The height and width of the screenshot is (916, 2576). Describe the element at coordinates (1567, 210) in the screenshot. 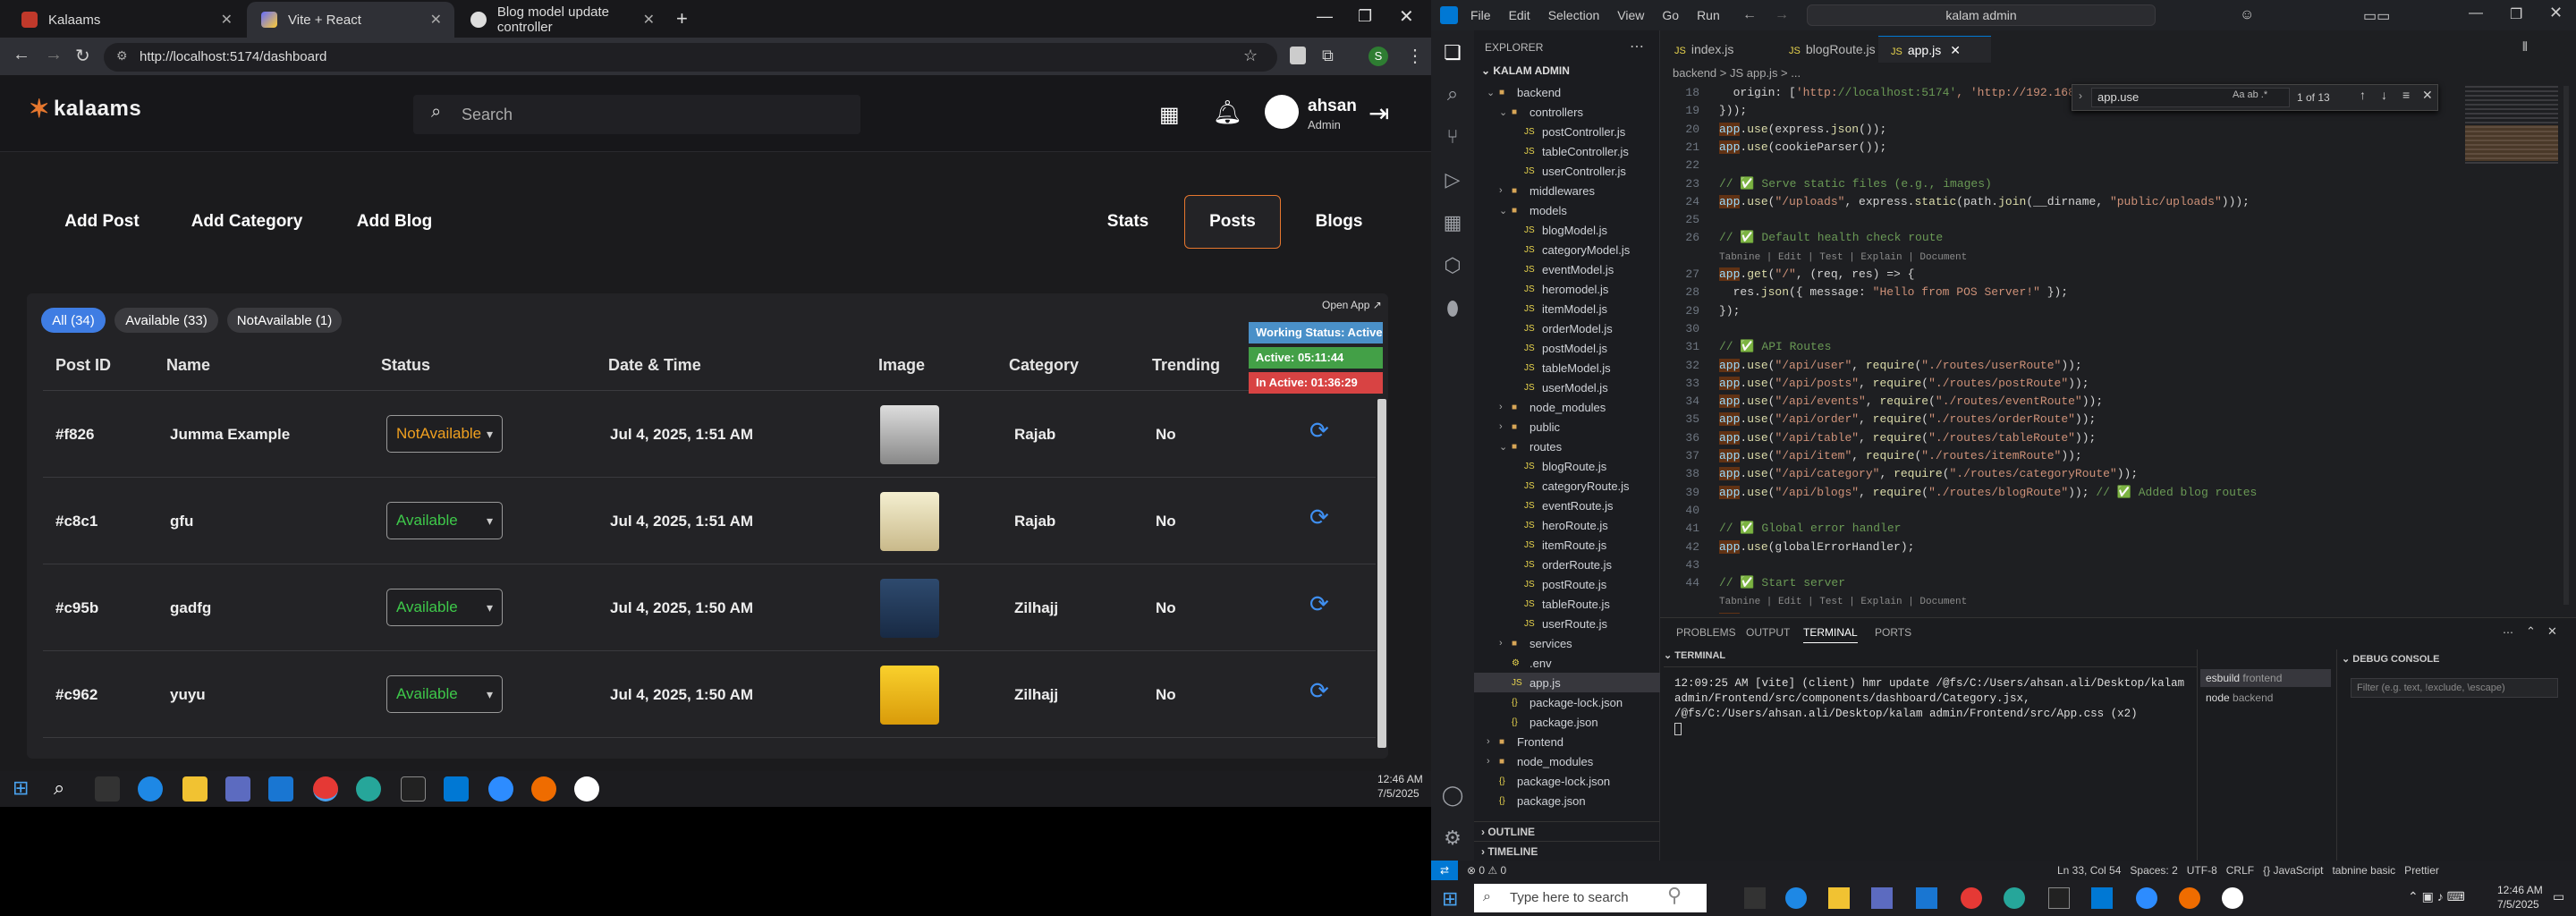

I see `tree-item: ⌄ ■ models` at that location.